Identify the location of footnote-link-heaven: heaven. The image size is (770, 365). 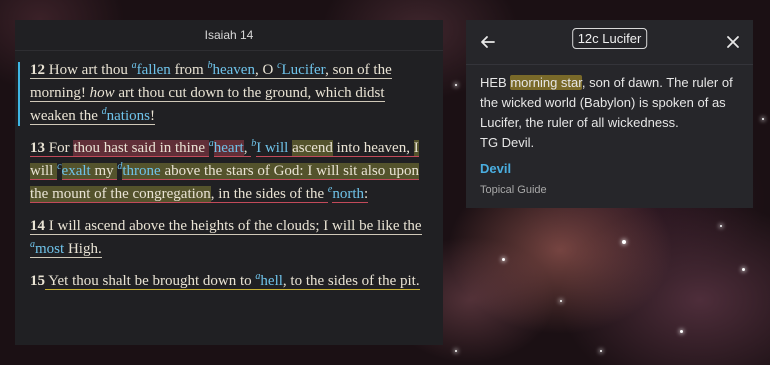
(233, 70).